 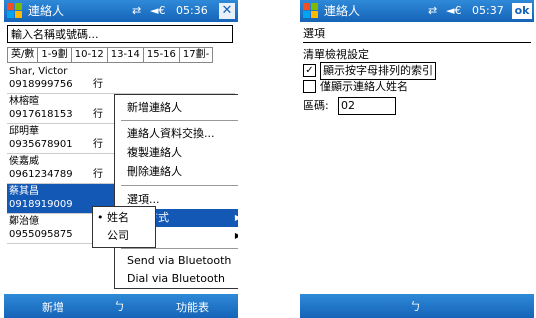 What do you see at coordinates (22, 55) in the screenshot?
I see `tab-index: 英/數` at bounding box center [22, 55].